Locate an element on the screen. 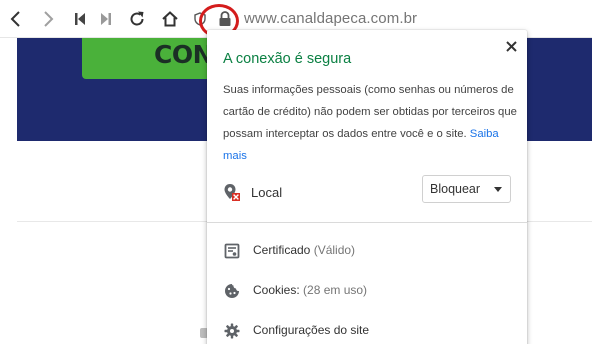  site-settings-label: Configurações do site is located at coordinates (311, 330).